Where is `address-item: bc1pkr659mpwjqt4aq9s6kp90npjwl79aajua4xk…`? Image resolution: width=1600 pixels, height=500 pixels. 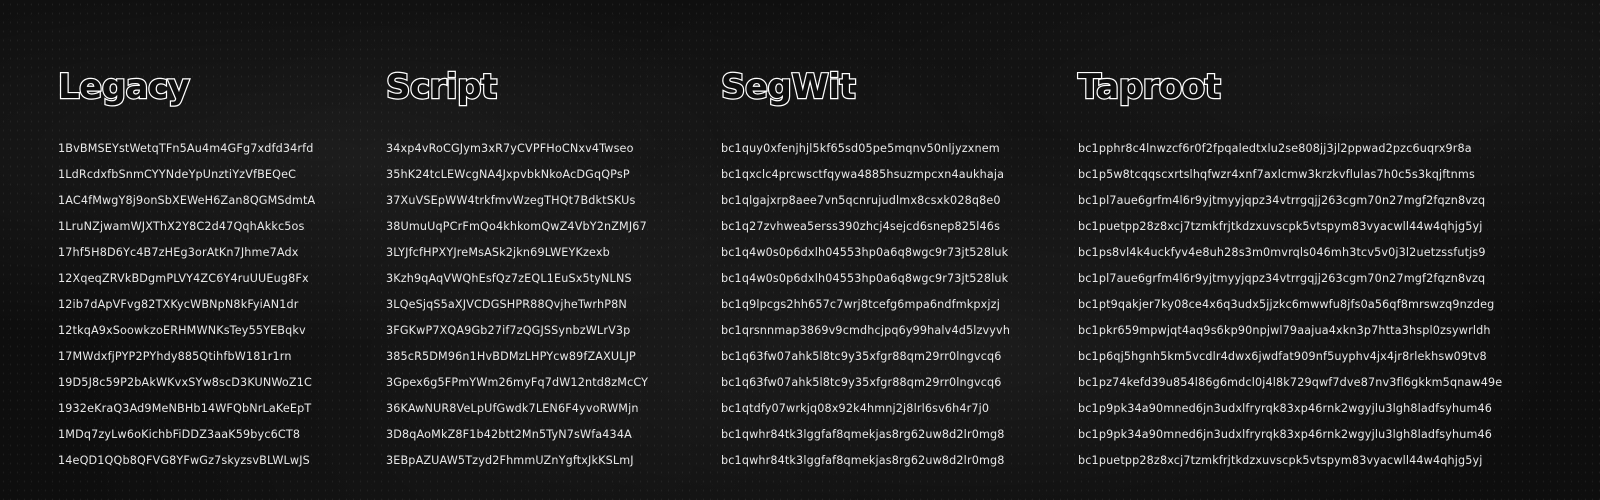
address-item: bc1pkr659mpwjqt4aq9s6kp90npjwl79aajua4xk… is located at coordinates (1284, 330).